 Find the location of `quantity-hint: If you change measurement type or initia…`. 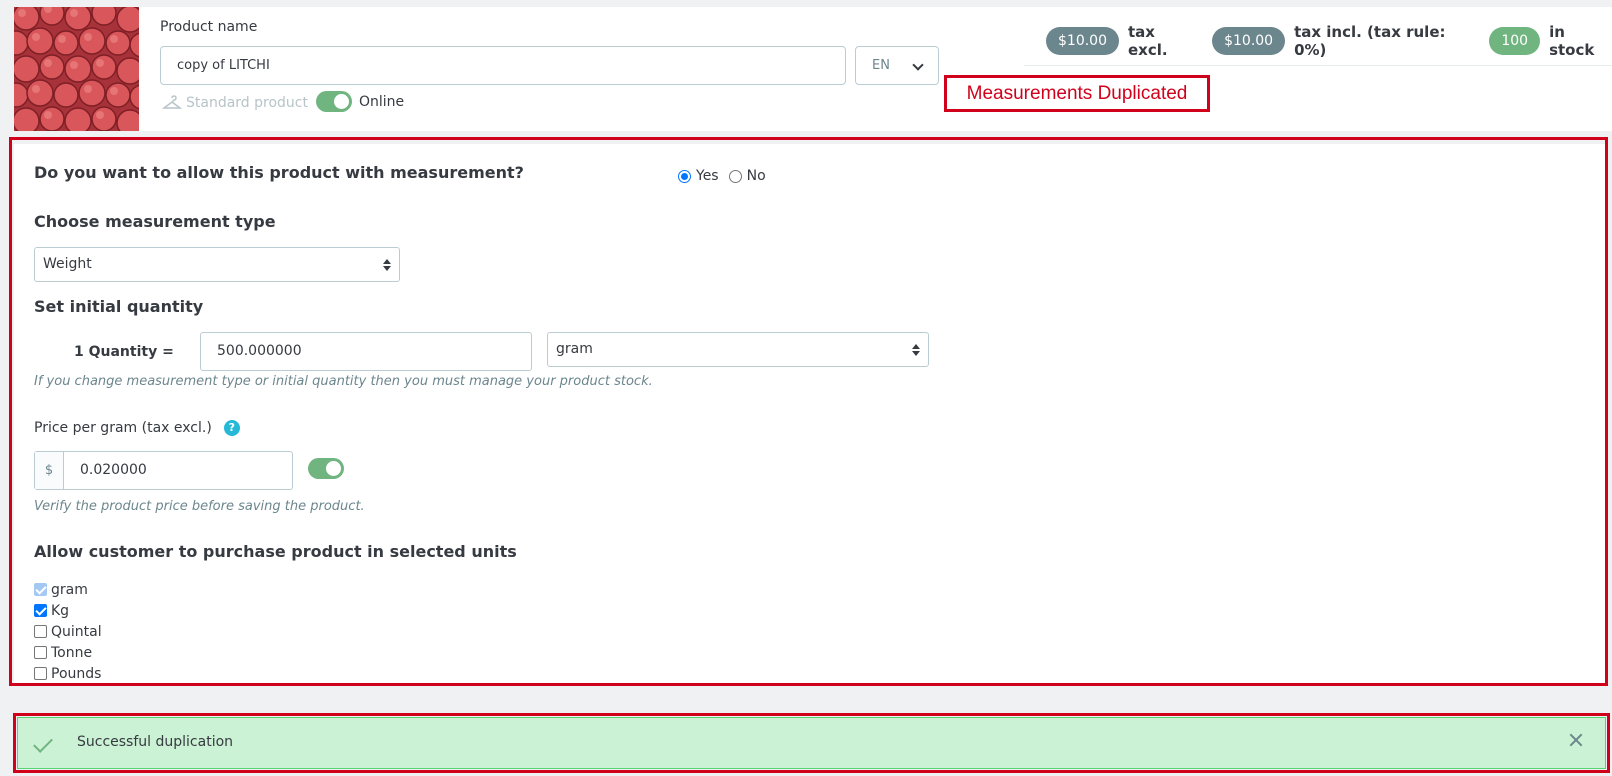

quantity-hint: If you change measurement type or initia… is located at coordinates (343, 381).